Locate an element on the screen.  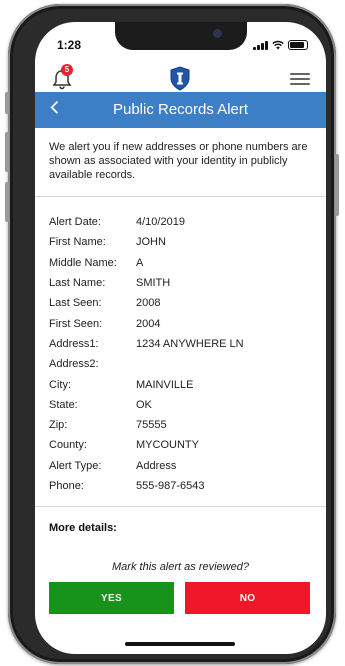
detail-value: SMITH is located at coordinates (153, 283).